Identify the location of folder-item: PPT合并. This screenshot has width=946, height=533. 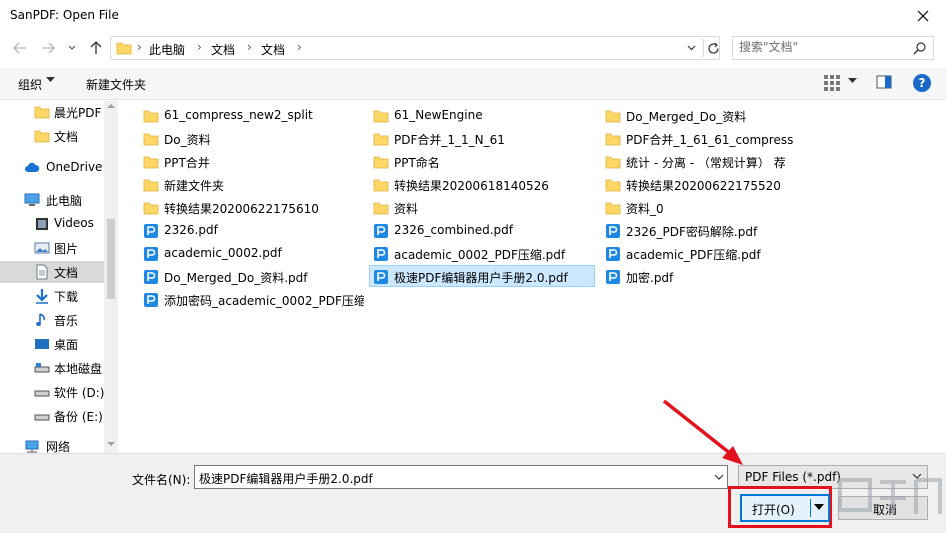
(253, 162).